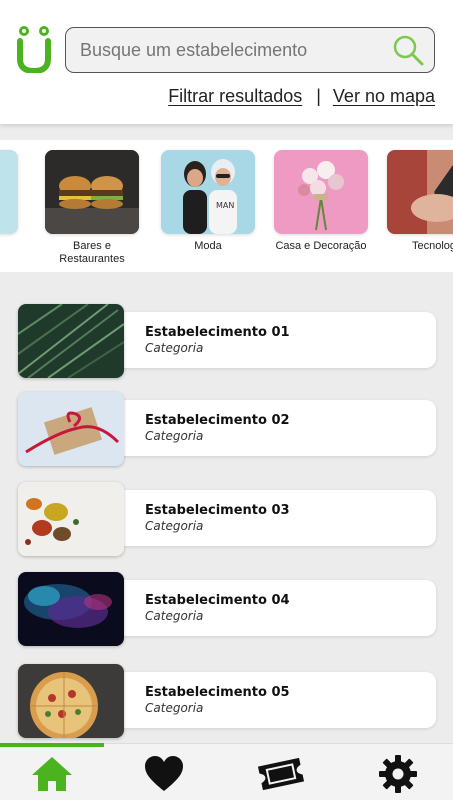  I want to click on nav-settings-button, so click(398, 774).